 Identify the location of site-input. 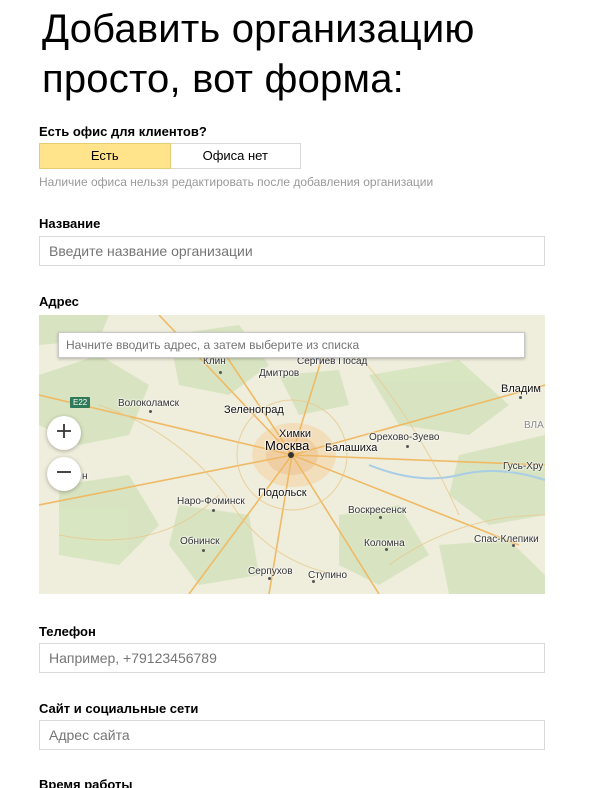
(292, 735).